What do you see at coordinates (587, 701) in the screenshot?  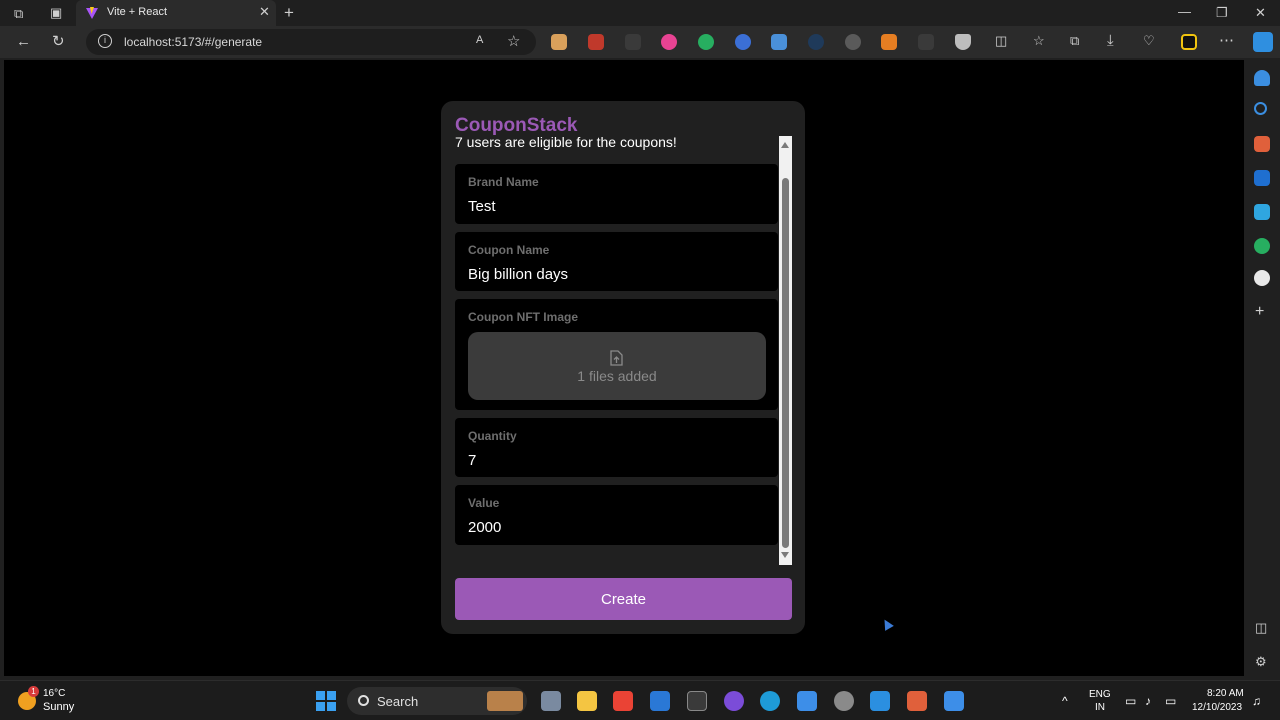 I see `file-explorer-icon` at bounding box center [587, 701].